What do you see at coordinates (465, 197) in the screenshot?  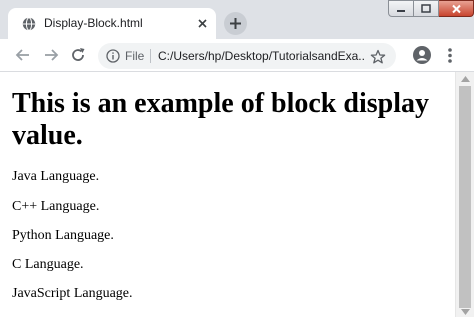 I see `scrollbar-thumb` at bounding box center [465, 197].